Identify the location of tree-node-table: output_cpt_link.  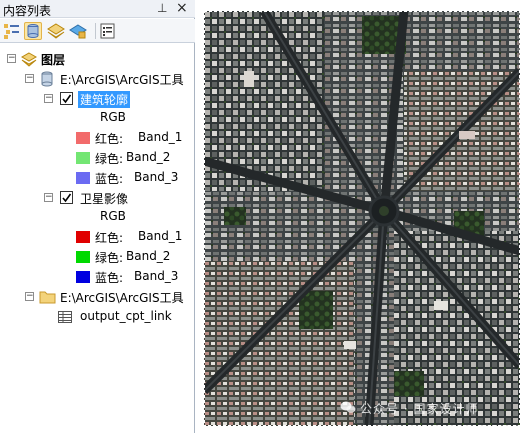
(97, 317).